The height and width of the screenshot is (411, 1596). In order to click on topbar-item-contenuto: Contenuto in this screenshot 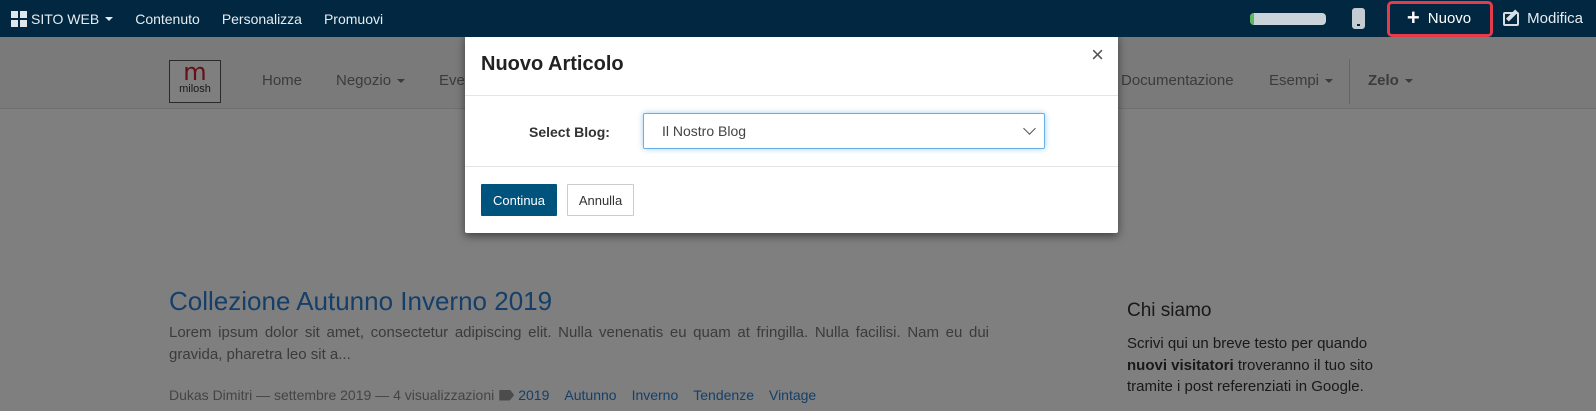, I will do `click(167, 18)`.